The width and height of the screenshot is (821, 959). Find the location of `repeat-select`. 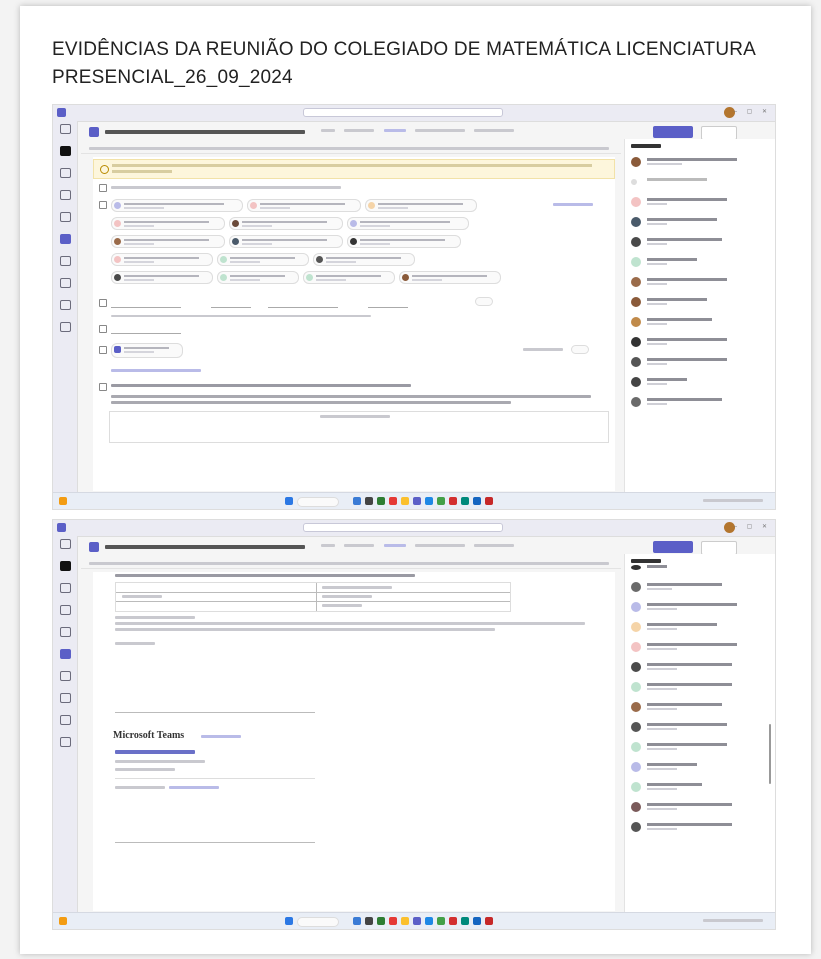

repeat-select is located at coordinates (146, 328).